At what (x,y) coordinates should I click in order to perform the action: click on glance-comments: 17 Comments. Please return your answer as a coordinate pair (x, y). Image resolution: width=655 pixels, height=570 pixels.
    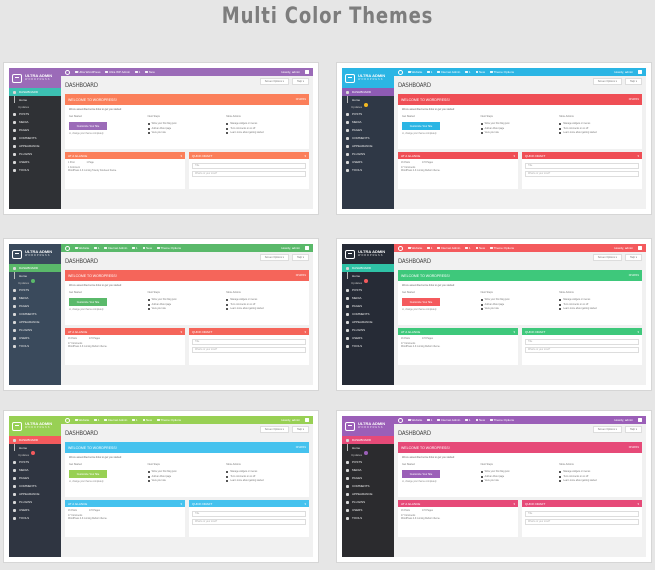
    Looking at the image, I should click on (408, 344).